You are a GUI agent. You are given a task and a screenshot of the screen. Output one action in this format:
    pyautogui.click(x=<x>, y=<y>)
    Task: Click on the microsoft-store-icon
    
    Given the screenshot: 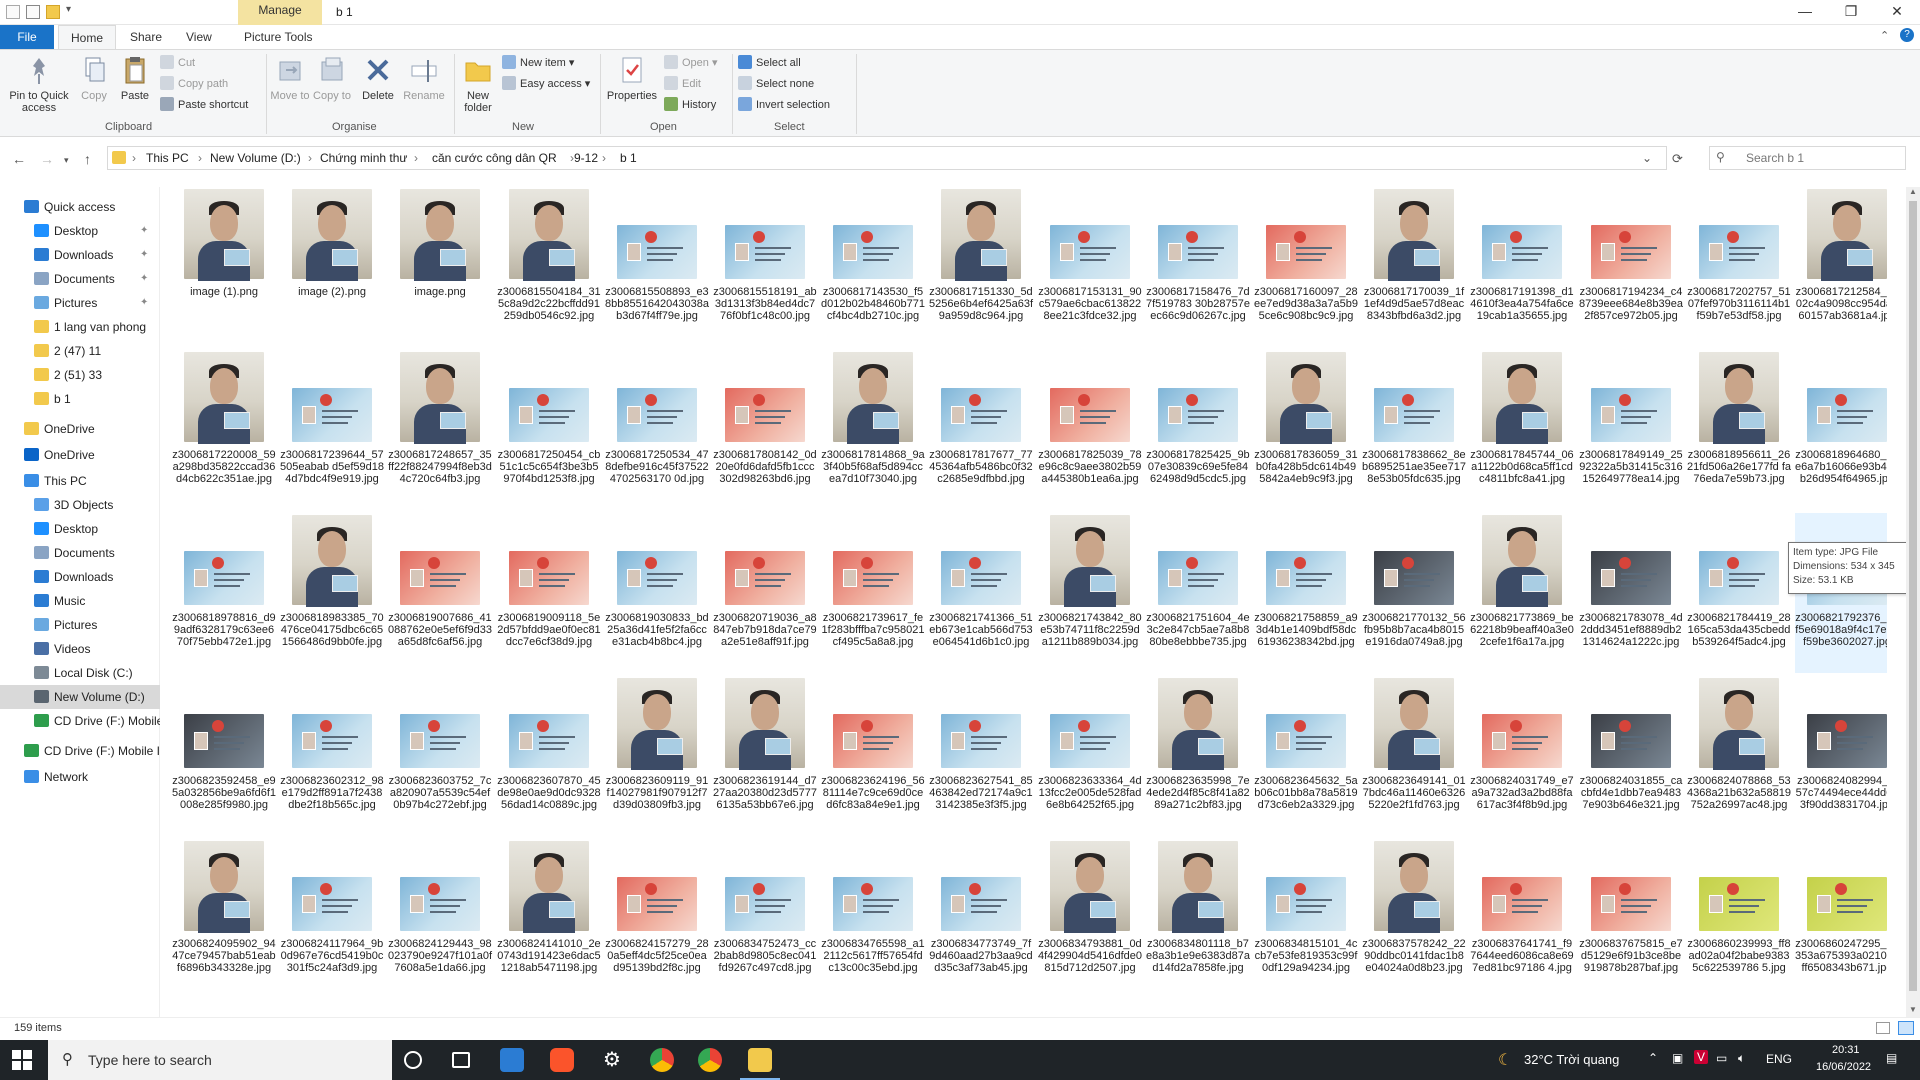 What is the action you would take?
    pyautogui.click(x=512, y=1060)
    